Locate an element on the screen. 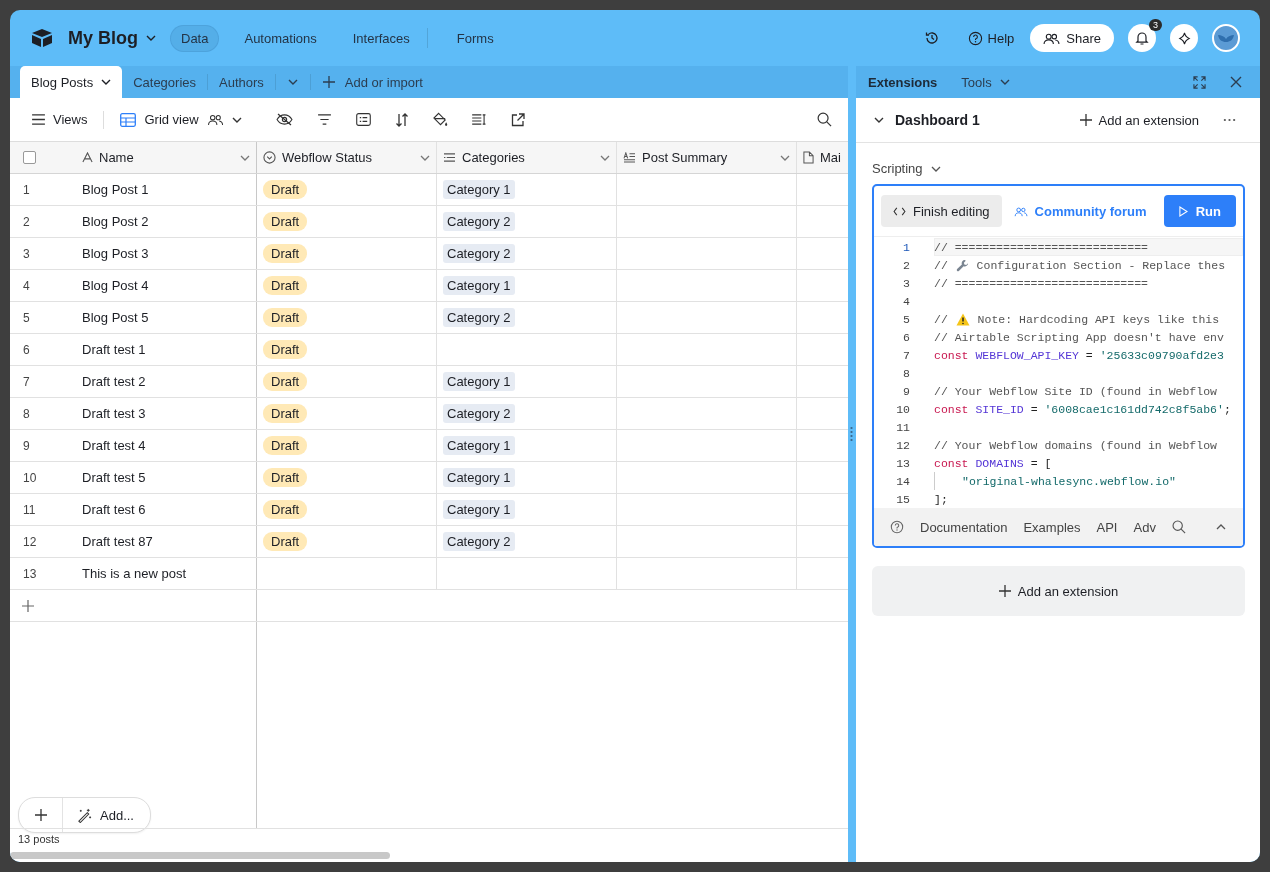 The image size is (1270, 872). code-text: // Your Webflow domains (found in Webflow is located at coordinates (1075, 445).